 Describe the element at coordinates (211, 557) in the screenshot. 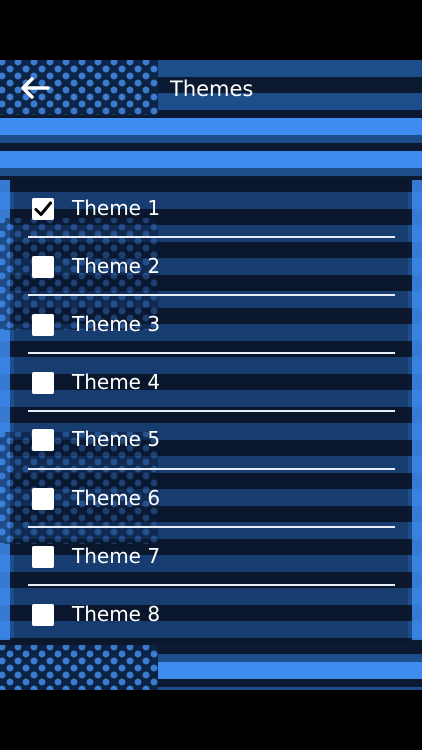

I see `theme-option-7: Theme 7` at that location.